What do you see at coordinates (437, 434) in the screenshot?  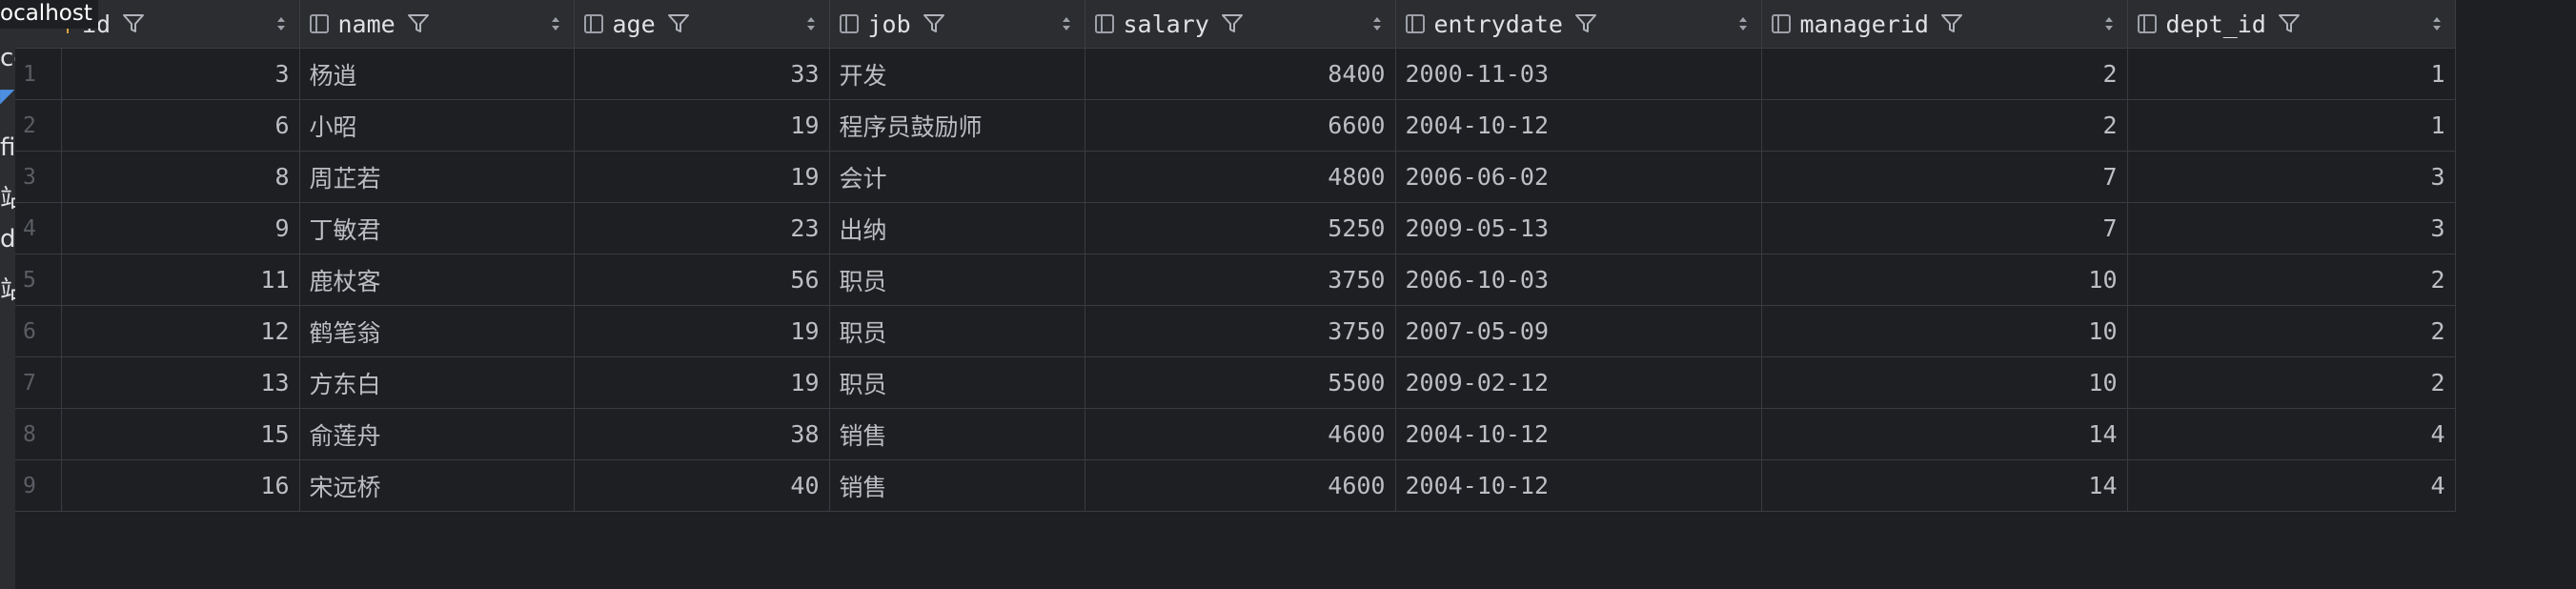 I see `cell-name: 俞莲舟` at bounding box center [437, 434].